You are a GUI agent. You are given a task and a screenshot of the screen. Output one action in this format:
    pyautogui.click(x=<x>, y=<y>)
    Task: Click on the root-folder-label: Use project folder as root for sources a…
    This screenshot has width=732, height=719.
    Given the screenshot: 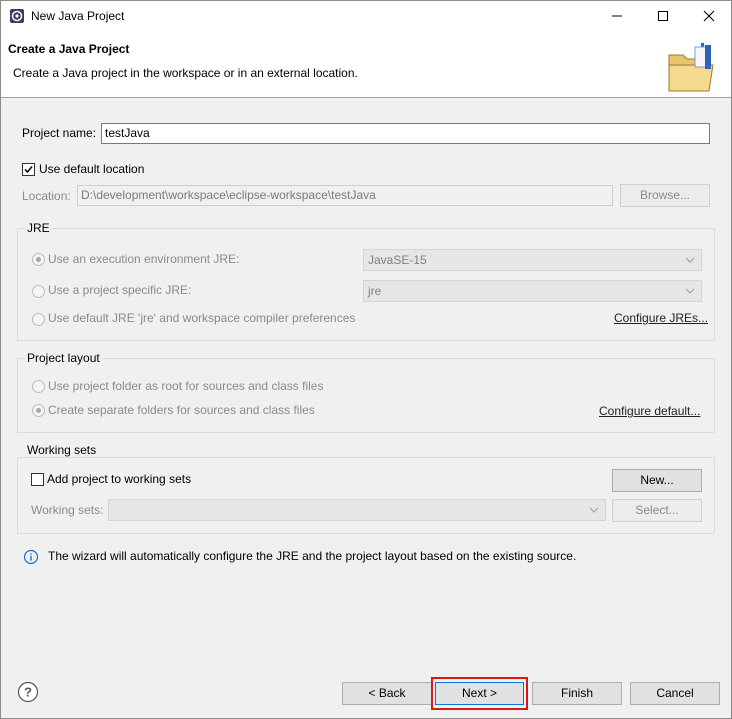 What is the action you would take?
    pyautogui.click(x=186, y=386)
    